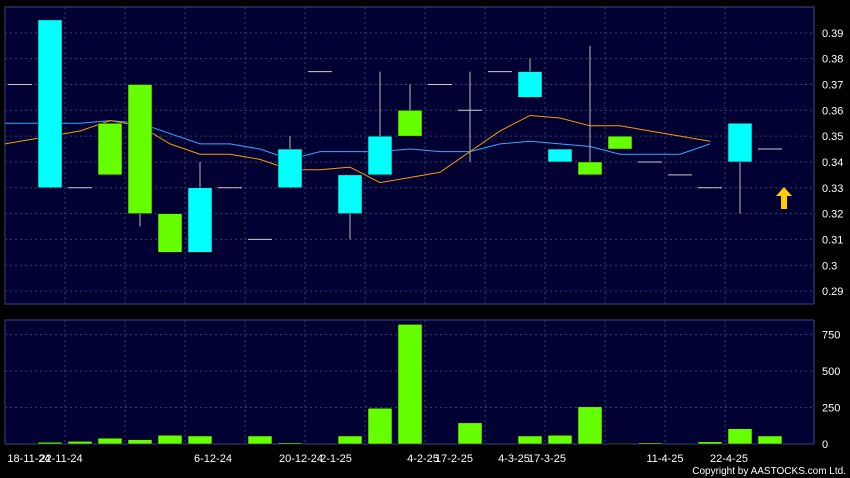  I want to click on price-tick-label: 0.33, so click(832, 189).